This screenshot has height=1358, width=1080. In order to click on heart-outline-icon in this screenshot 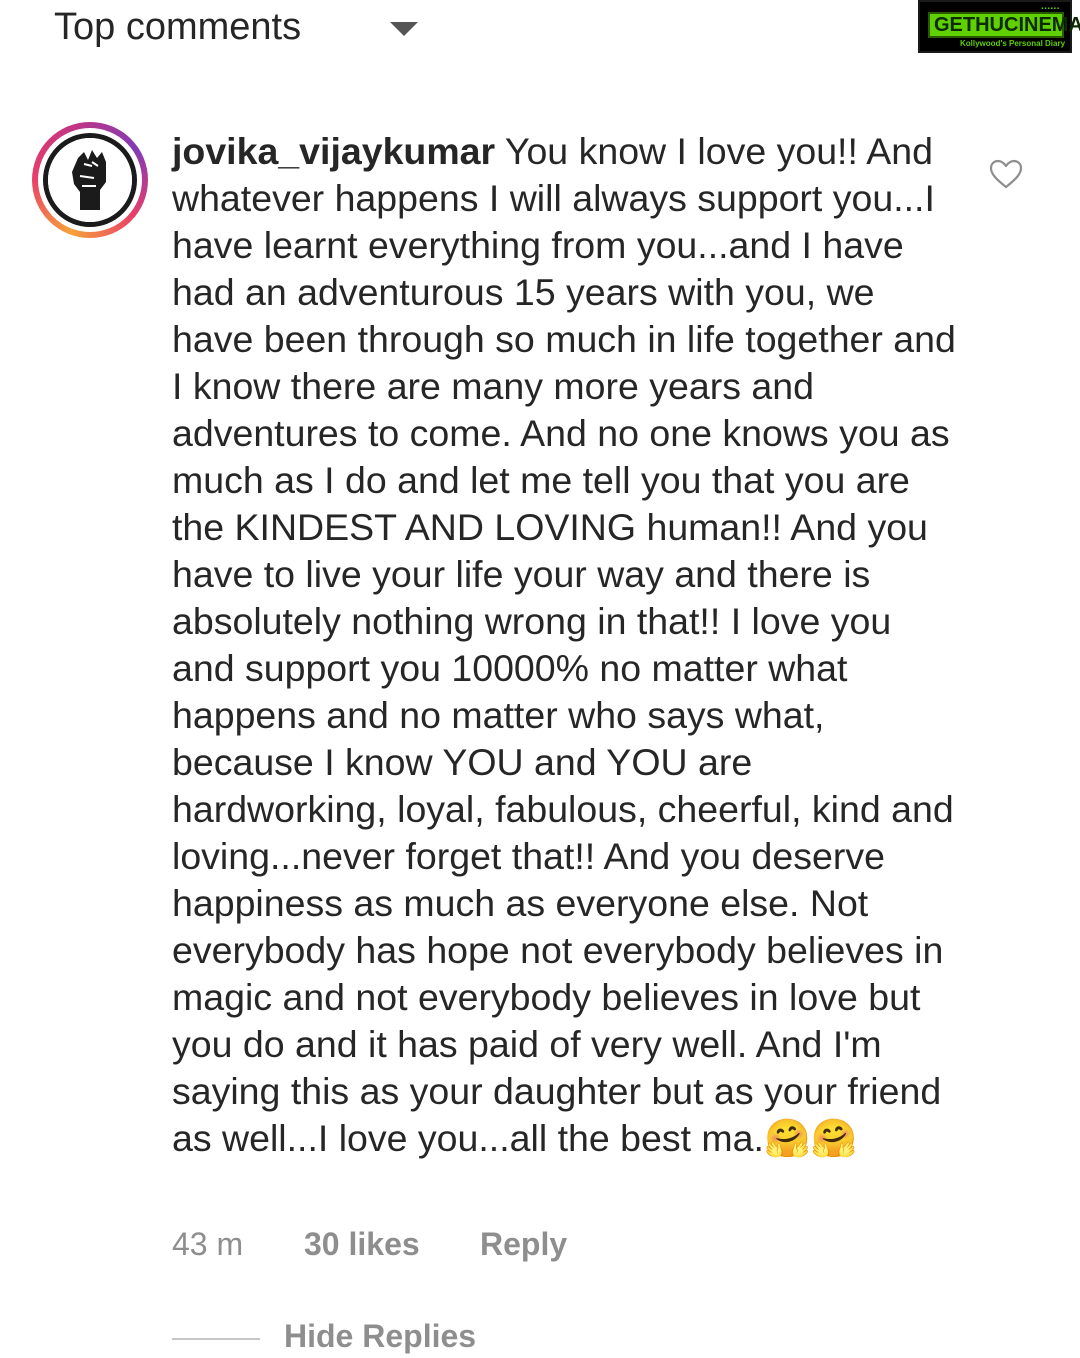, I will do `click(1006, 174)`.